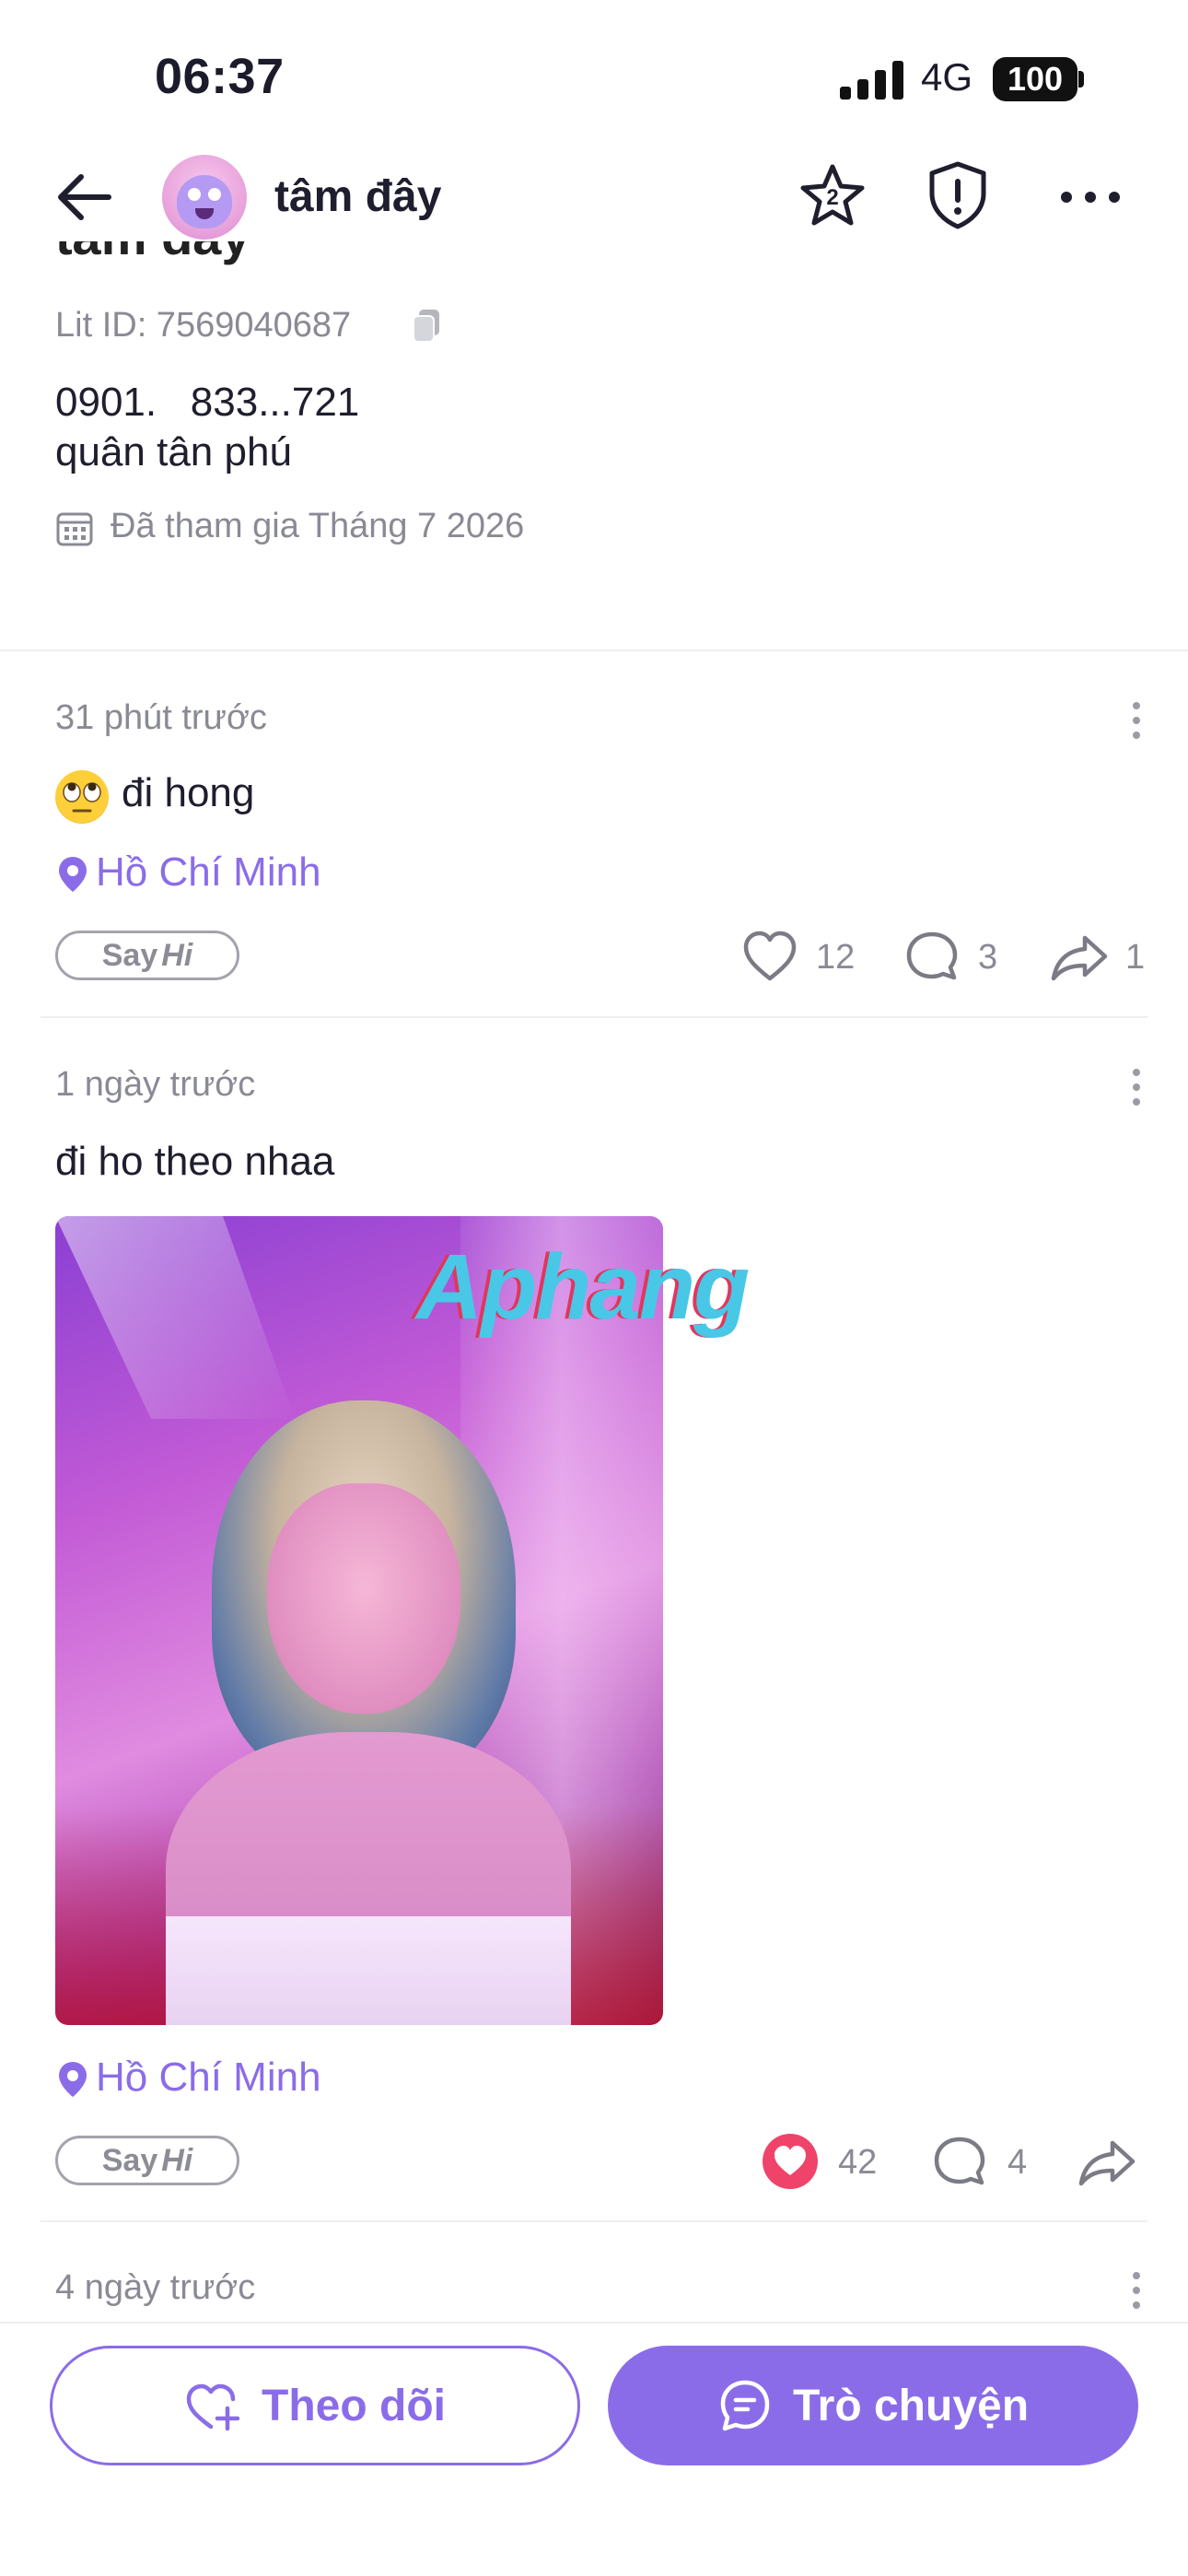  What do you see at coordinates (213, 2407) in the screenshot?
I see `heart-plus-icon` at bounding box center [213, 2407].